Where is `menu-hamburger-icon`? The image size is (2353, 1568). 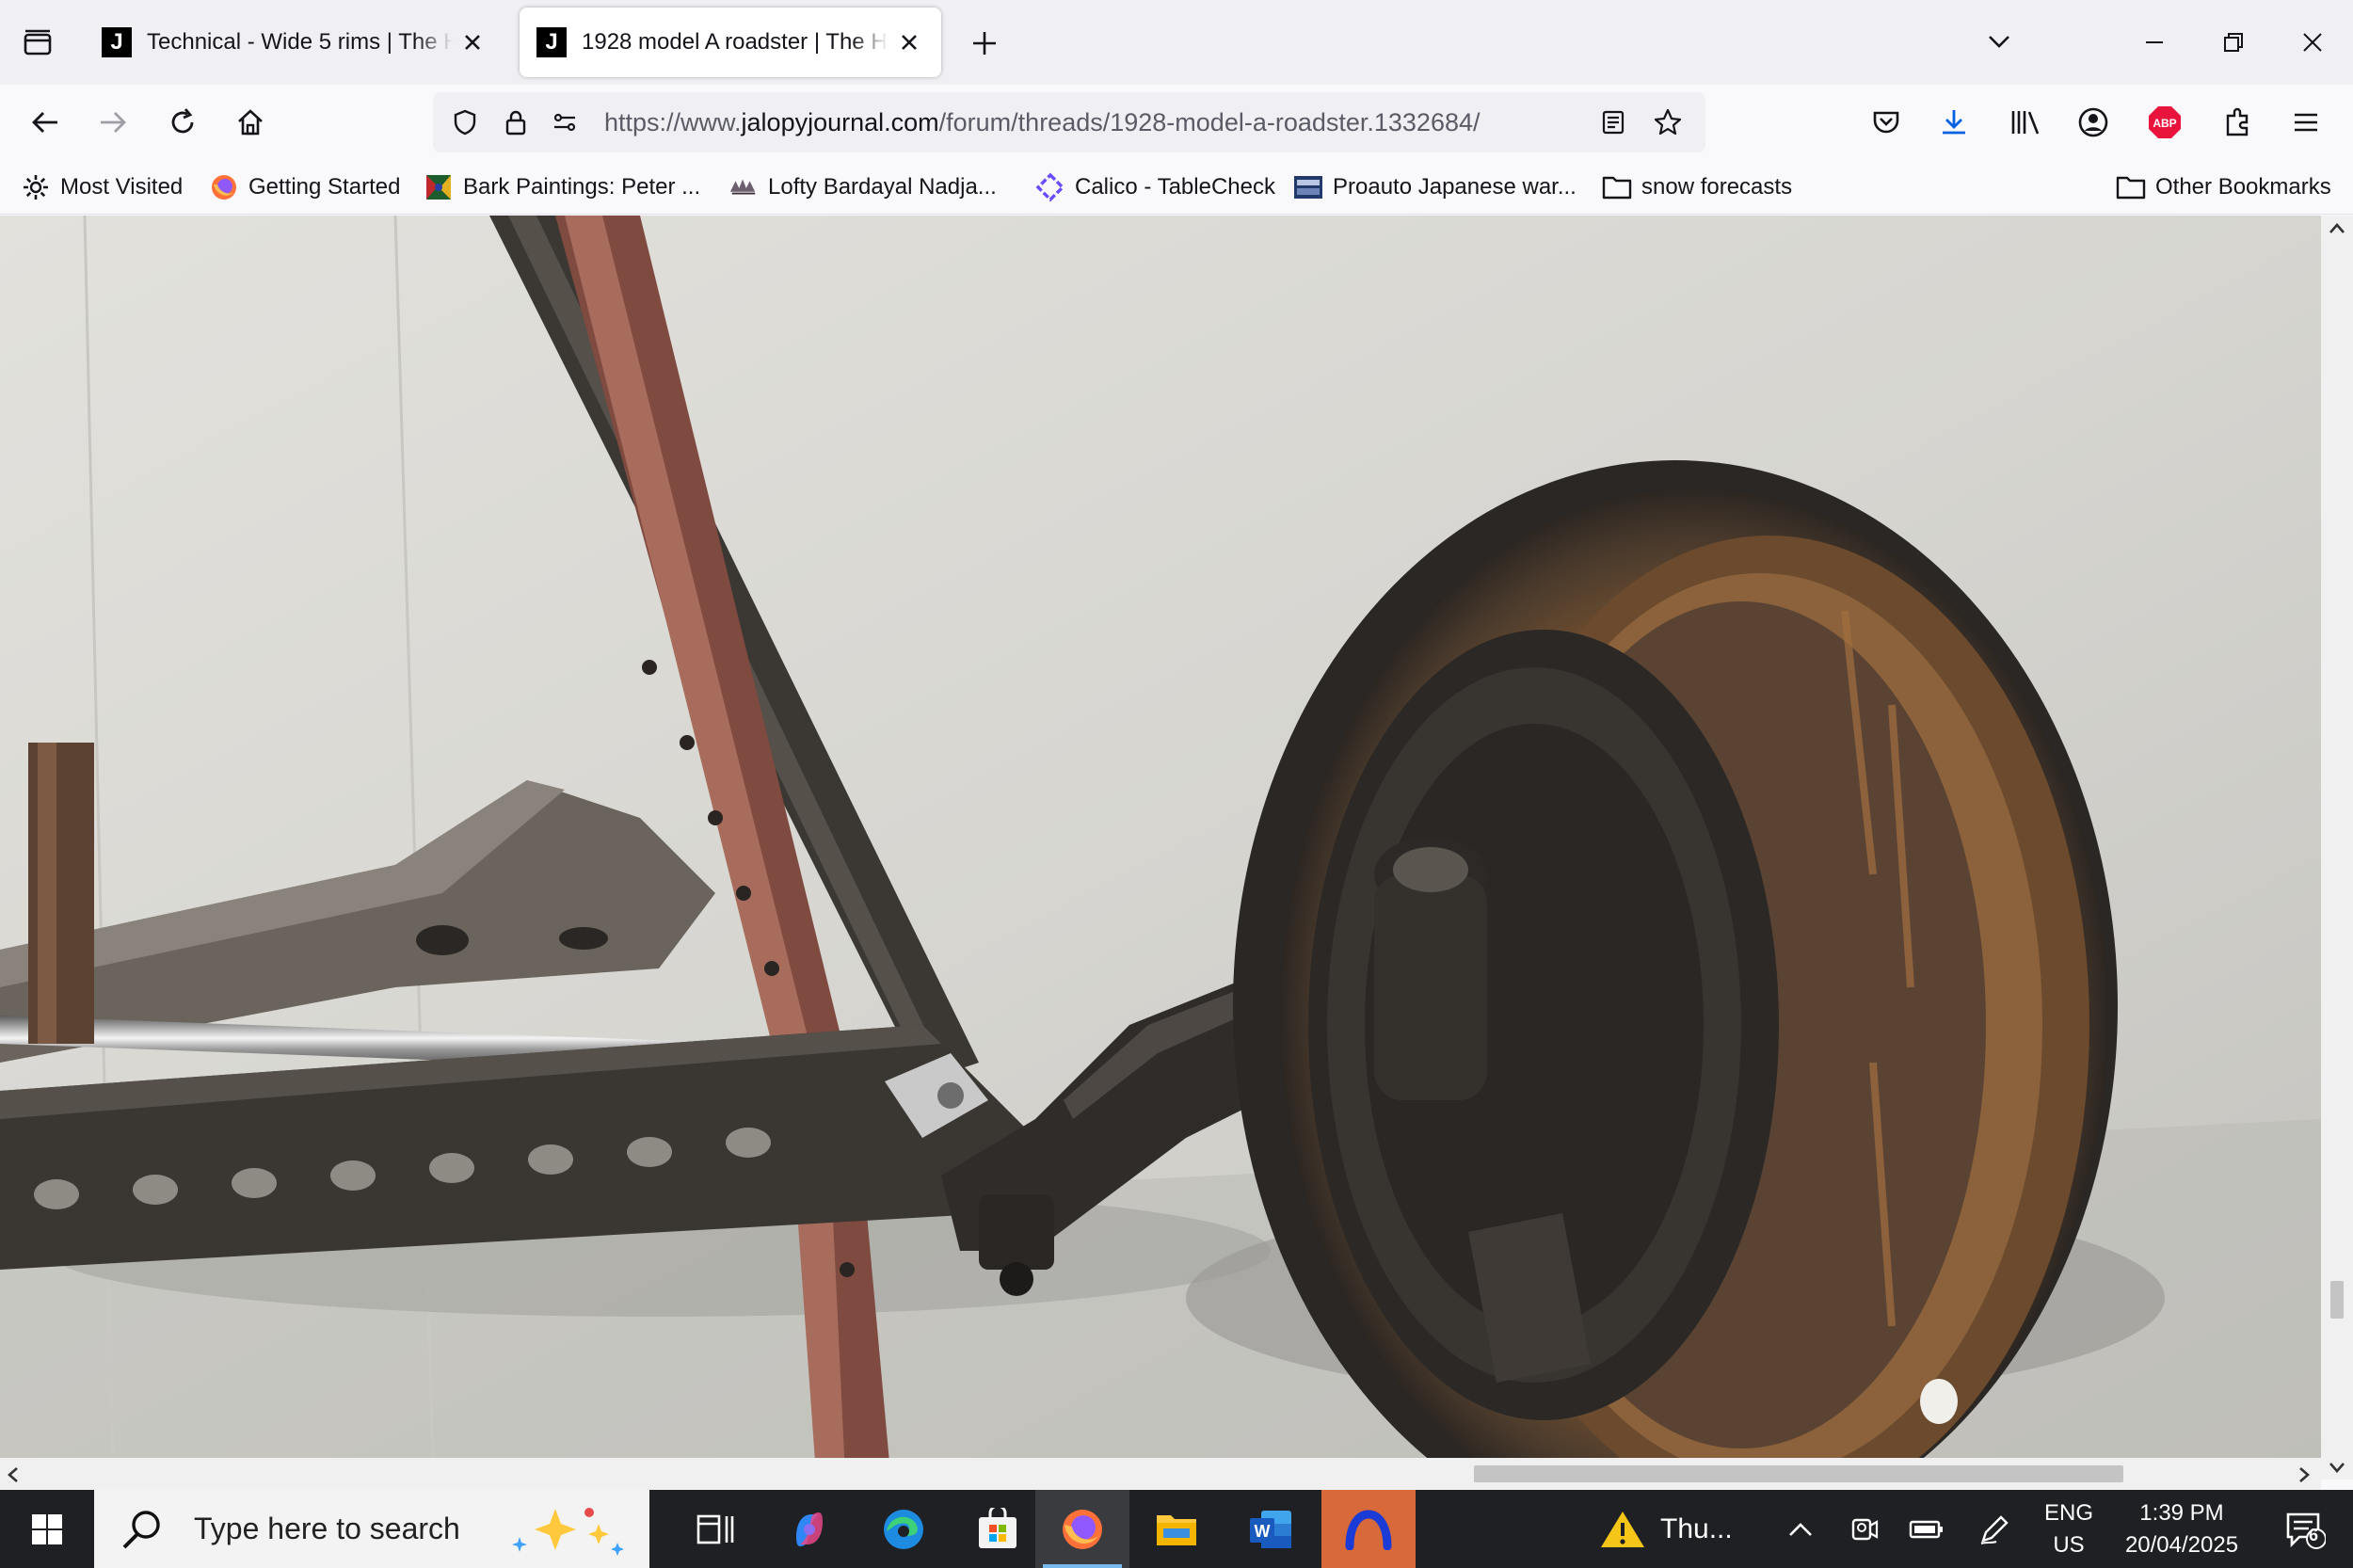 menu-hamburger-icon is located at coordinates (2305, 122).